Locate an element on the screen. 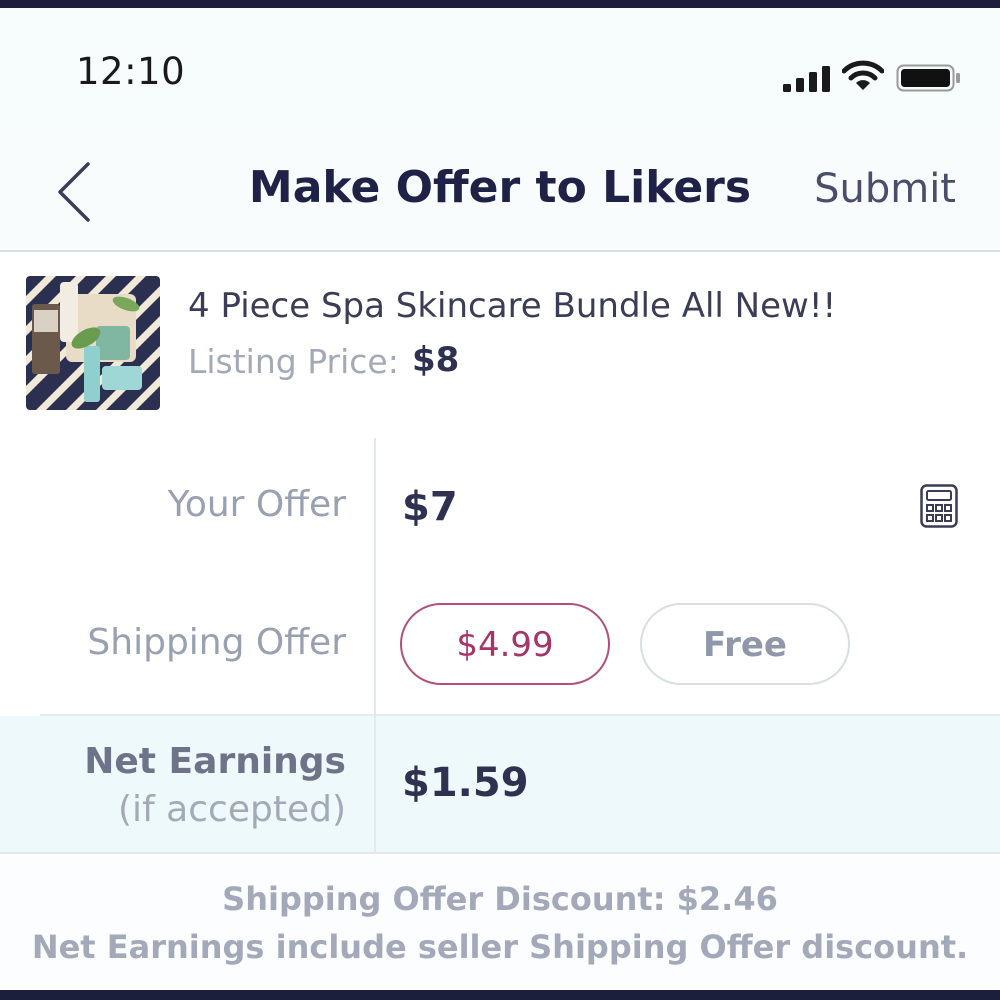 This screenshot has width=1000, height=1000. net-earnings-title: Net Earnings is located at coordinates (215, 761).